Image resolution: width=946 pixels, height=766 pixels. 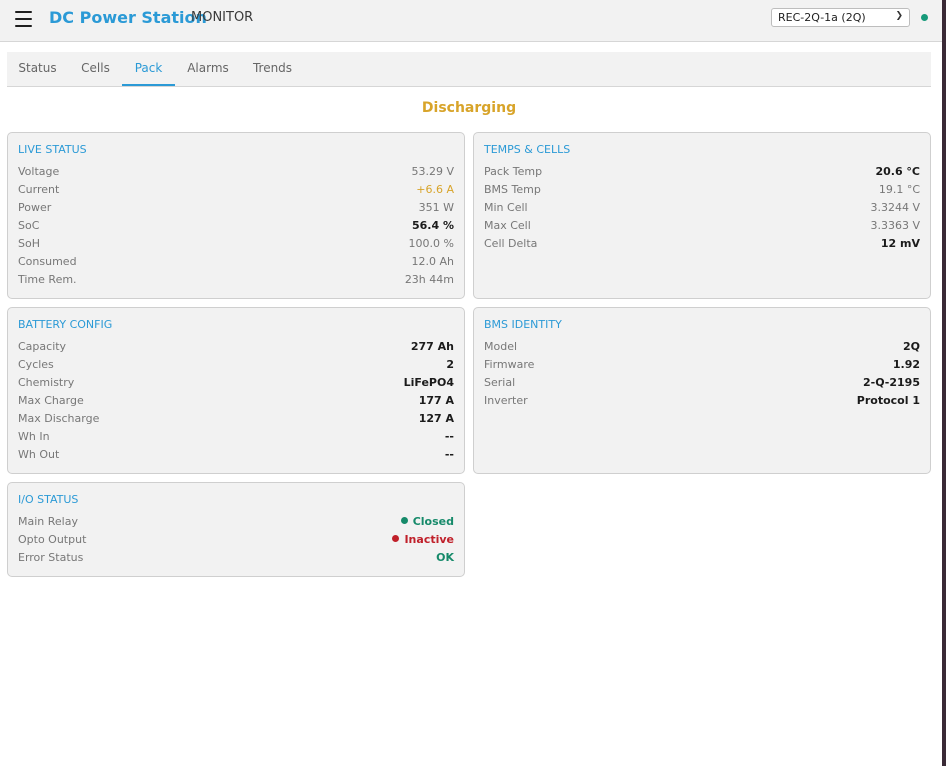 What do you see at coordinates (429, 539) in the screenshot?
I see `opto-status-text: Inactive` at bounding box center [429, 539].